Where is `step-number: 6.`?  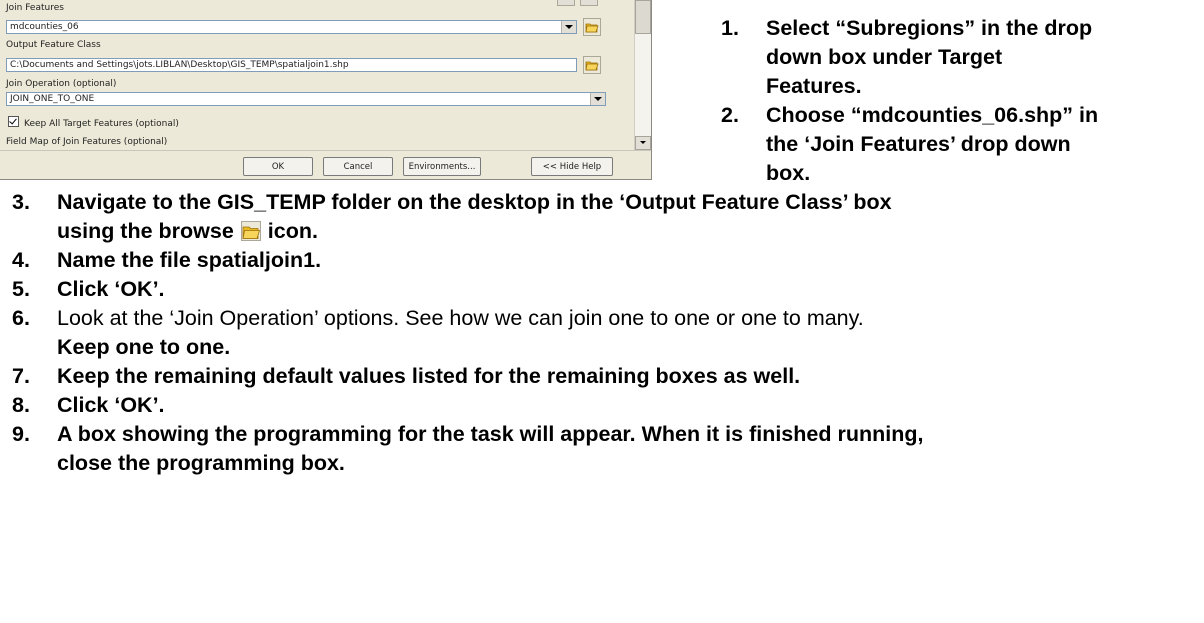 step-number: 6. is located at coordinates (21, 318).